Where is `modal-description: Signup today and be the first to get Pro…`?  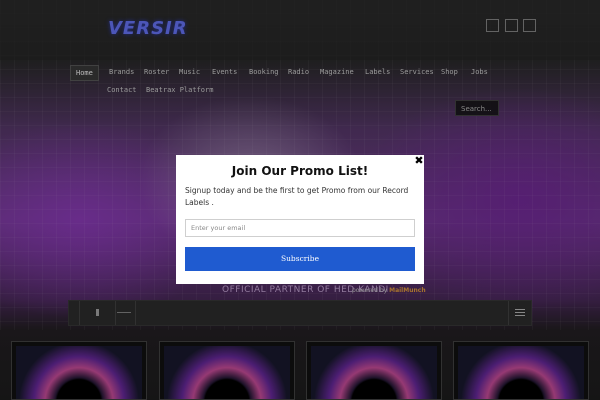
modal-description: Signup today and be the first to get Pro… is located at coordinates (297, 196).